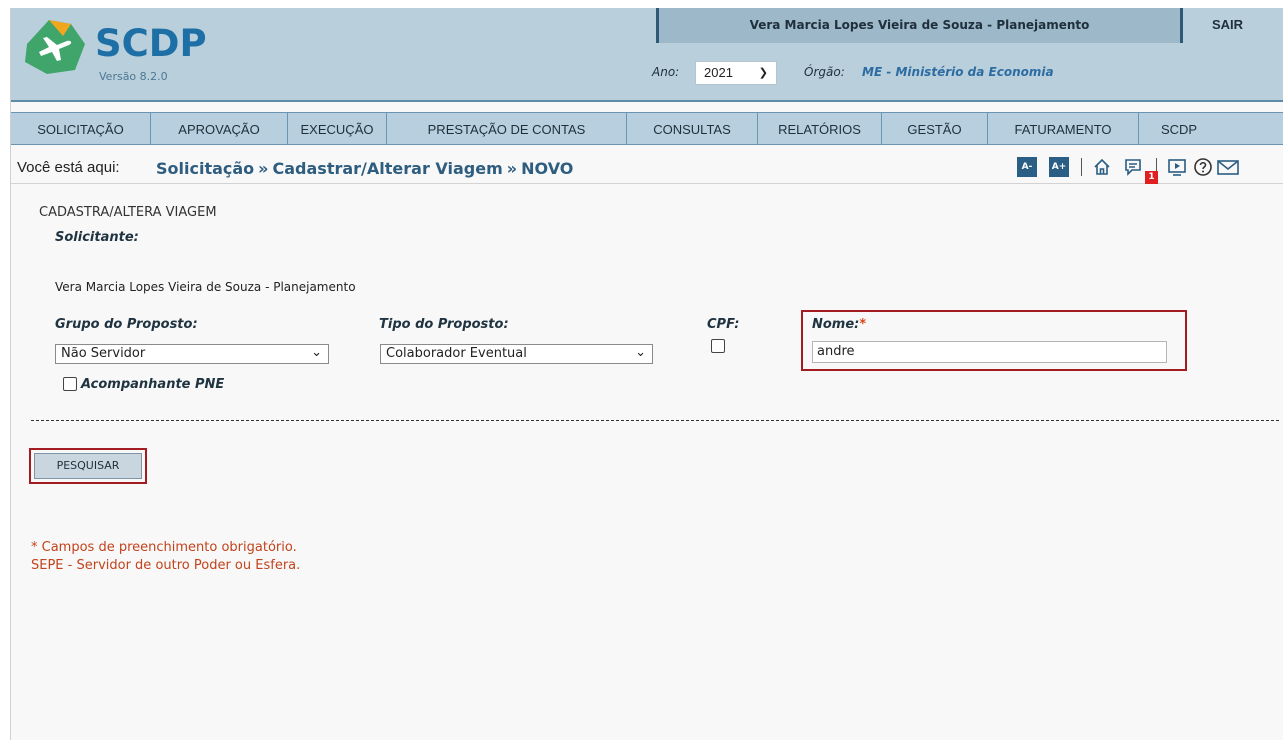 The width and height of the screenshot is (1283, 740). Describe the element at coordinates (133, 76) in the screenshot. I see `version-label: Versão 8.2.0` at that location.